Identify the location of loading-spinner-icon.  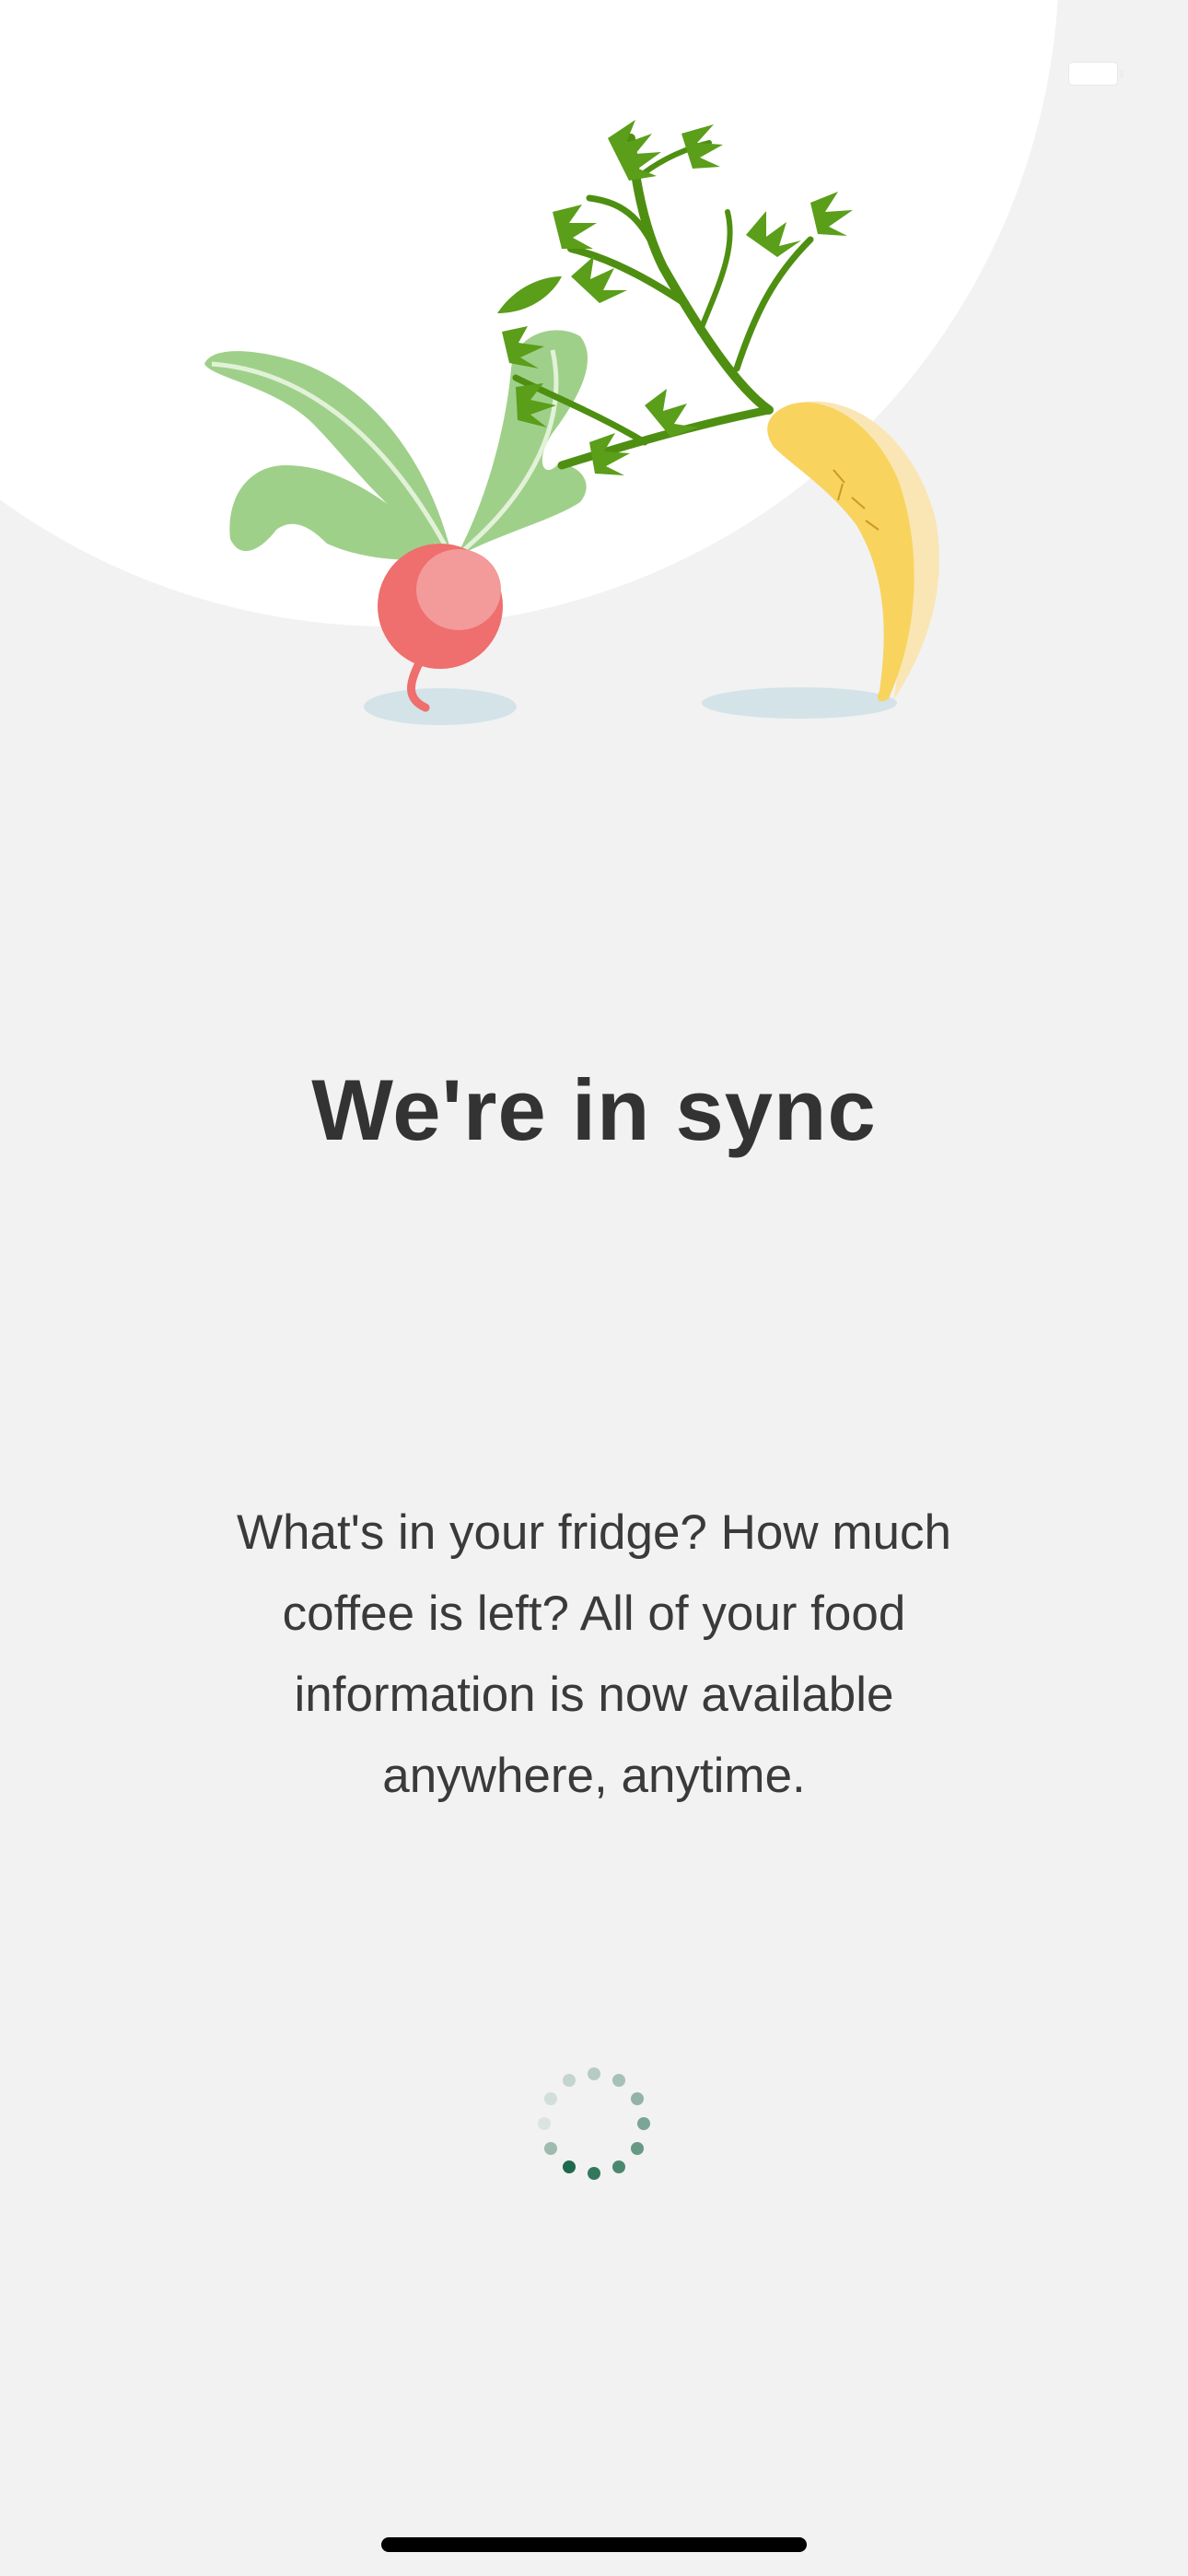
(594, 2123).